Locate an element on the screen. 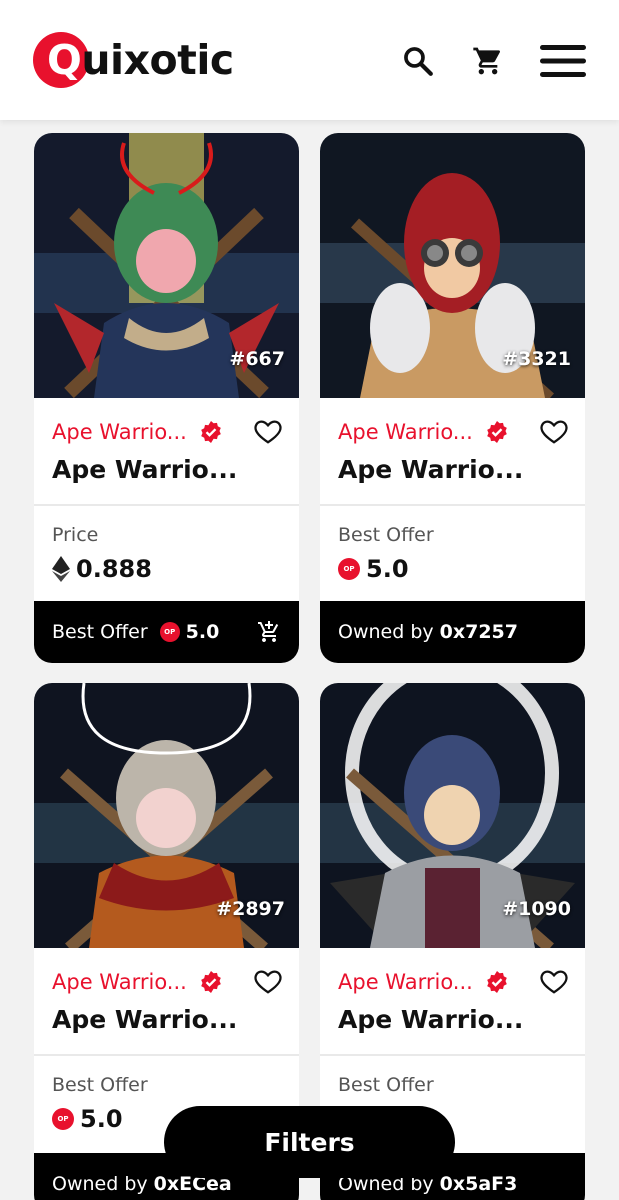  token-id: #1090 is located at coordinates (536, 909).